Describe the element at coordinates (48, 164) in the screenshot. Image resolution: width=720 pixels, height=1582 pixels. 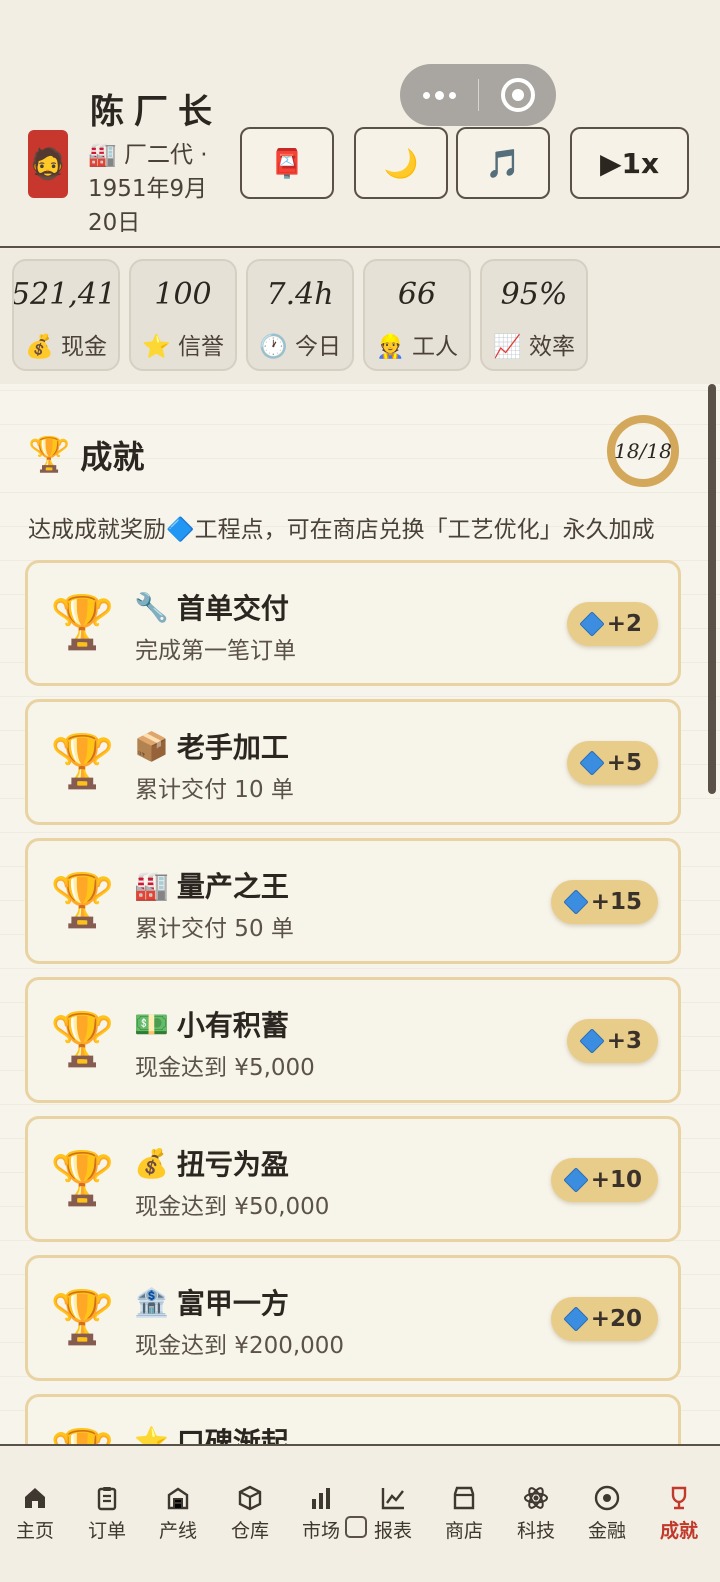
I see `avatar: 🧔` at that location.